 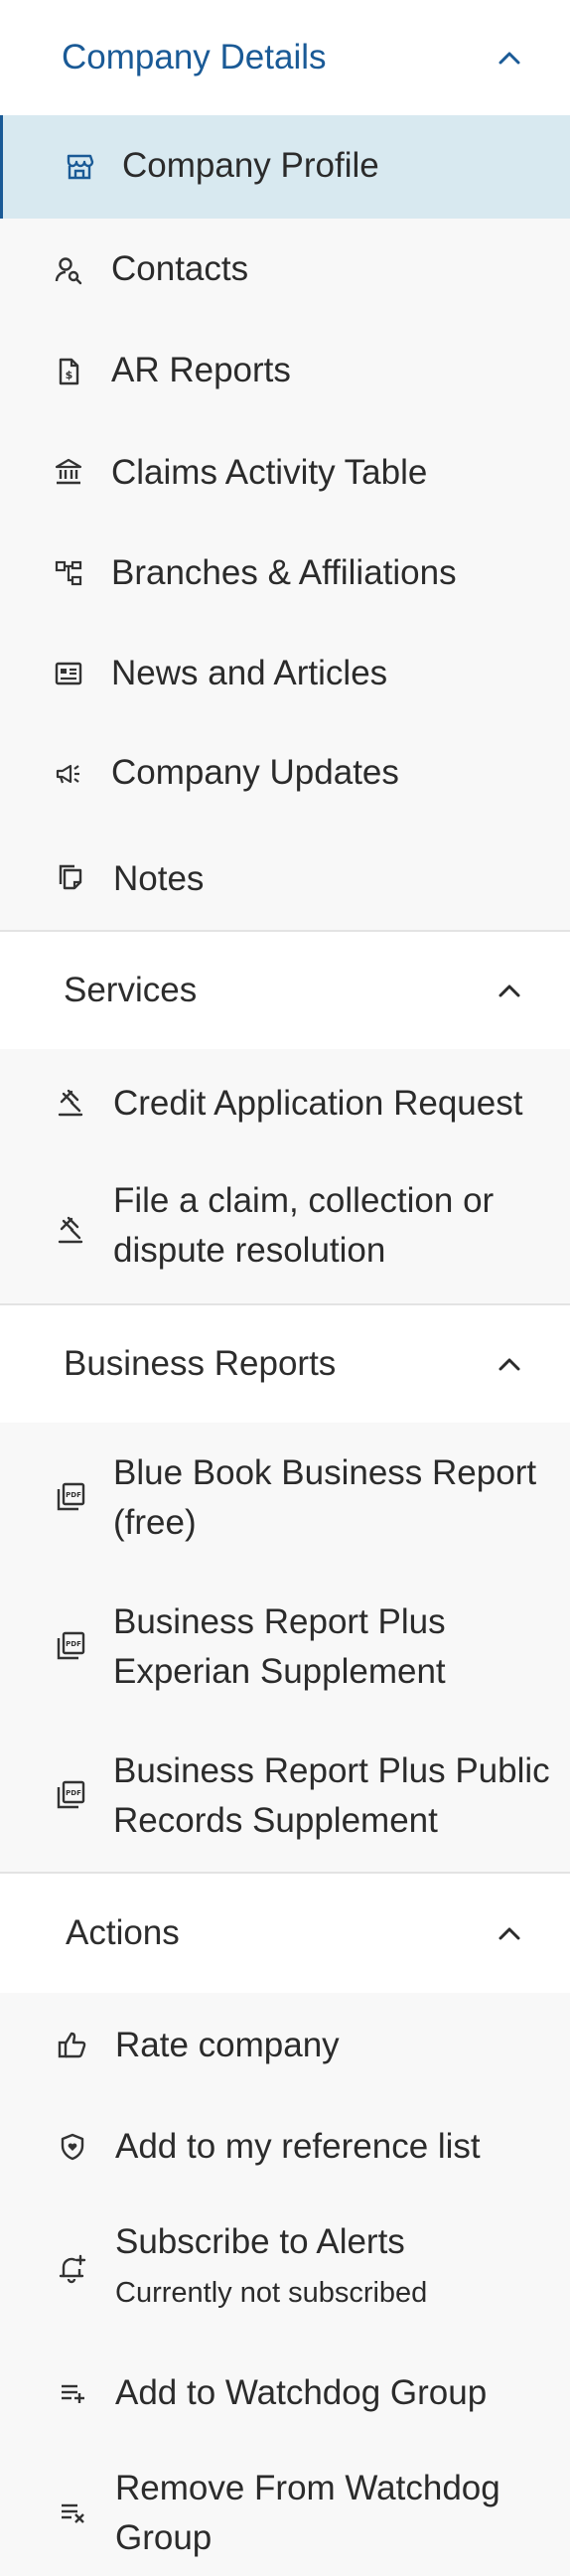 I want to click on sidebar-item-label: Claims Activity Table, so click(x=269, y=472).